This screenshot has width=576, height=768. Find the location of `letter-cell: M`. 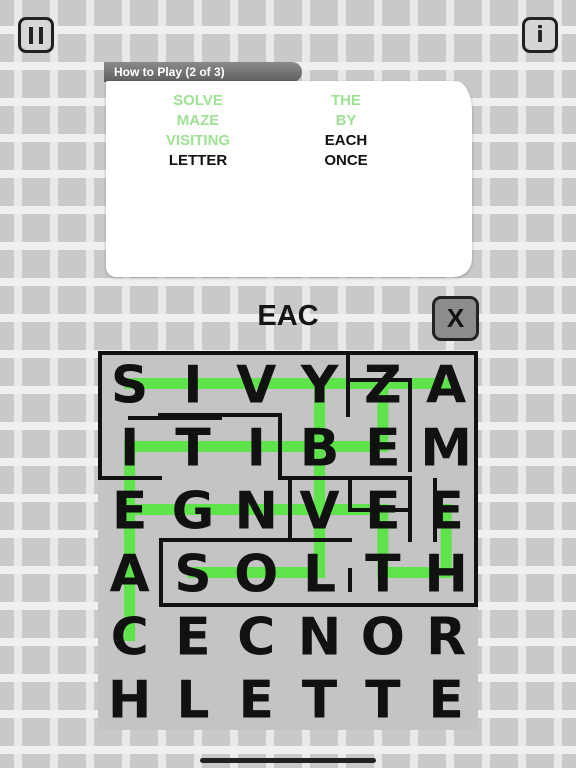

letter-cell: M is located at coordinates (446, 449).